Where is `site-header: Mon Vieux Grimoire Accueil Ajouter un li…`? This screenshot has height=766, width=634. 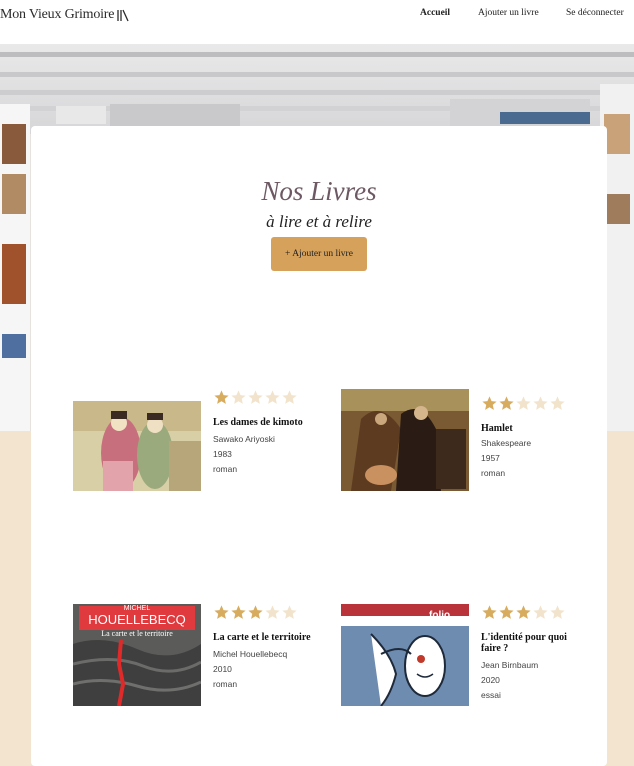
site-header: Mon Vieux Grimoire Accueil Ajouter un li… is located at coordinates (317, 22).